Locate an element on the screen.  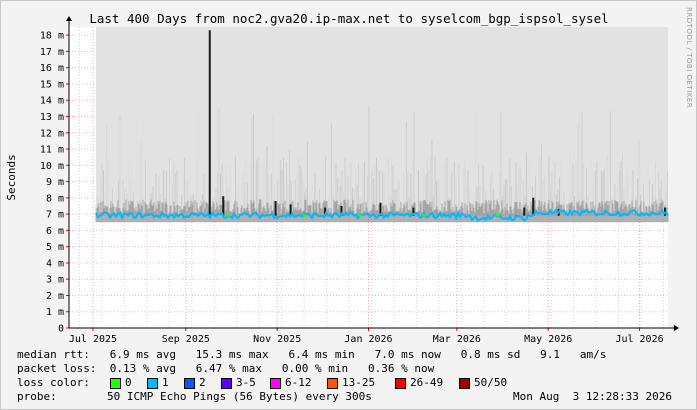
x-tick-label: Sep 2025 is located at coordinates (186, 339).